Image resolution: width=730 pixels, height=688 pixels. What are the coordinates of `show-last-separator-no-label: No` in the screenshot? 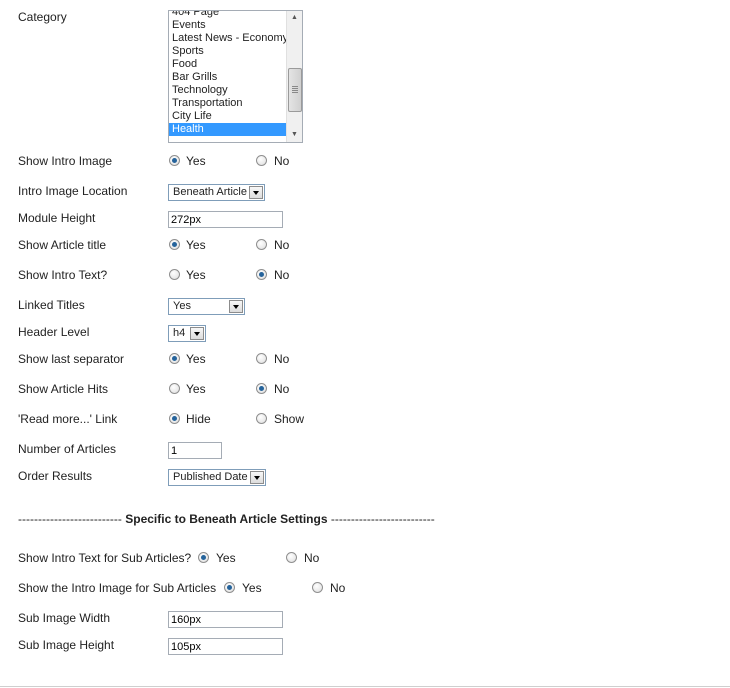 It's located at (282, 359).